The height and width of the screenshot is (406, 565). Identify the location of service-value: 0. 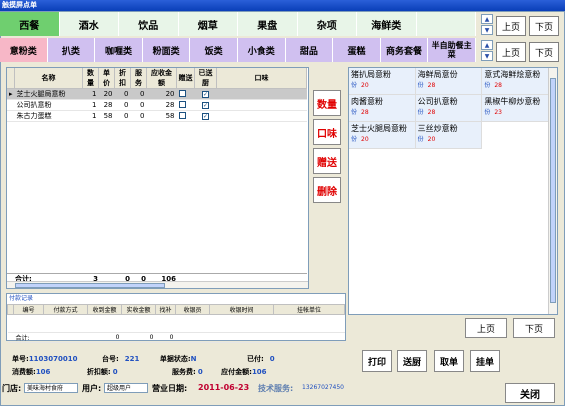
(200, 372).